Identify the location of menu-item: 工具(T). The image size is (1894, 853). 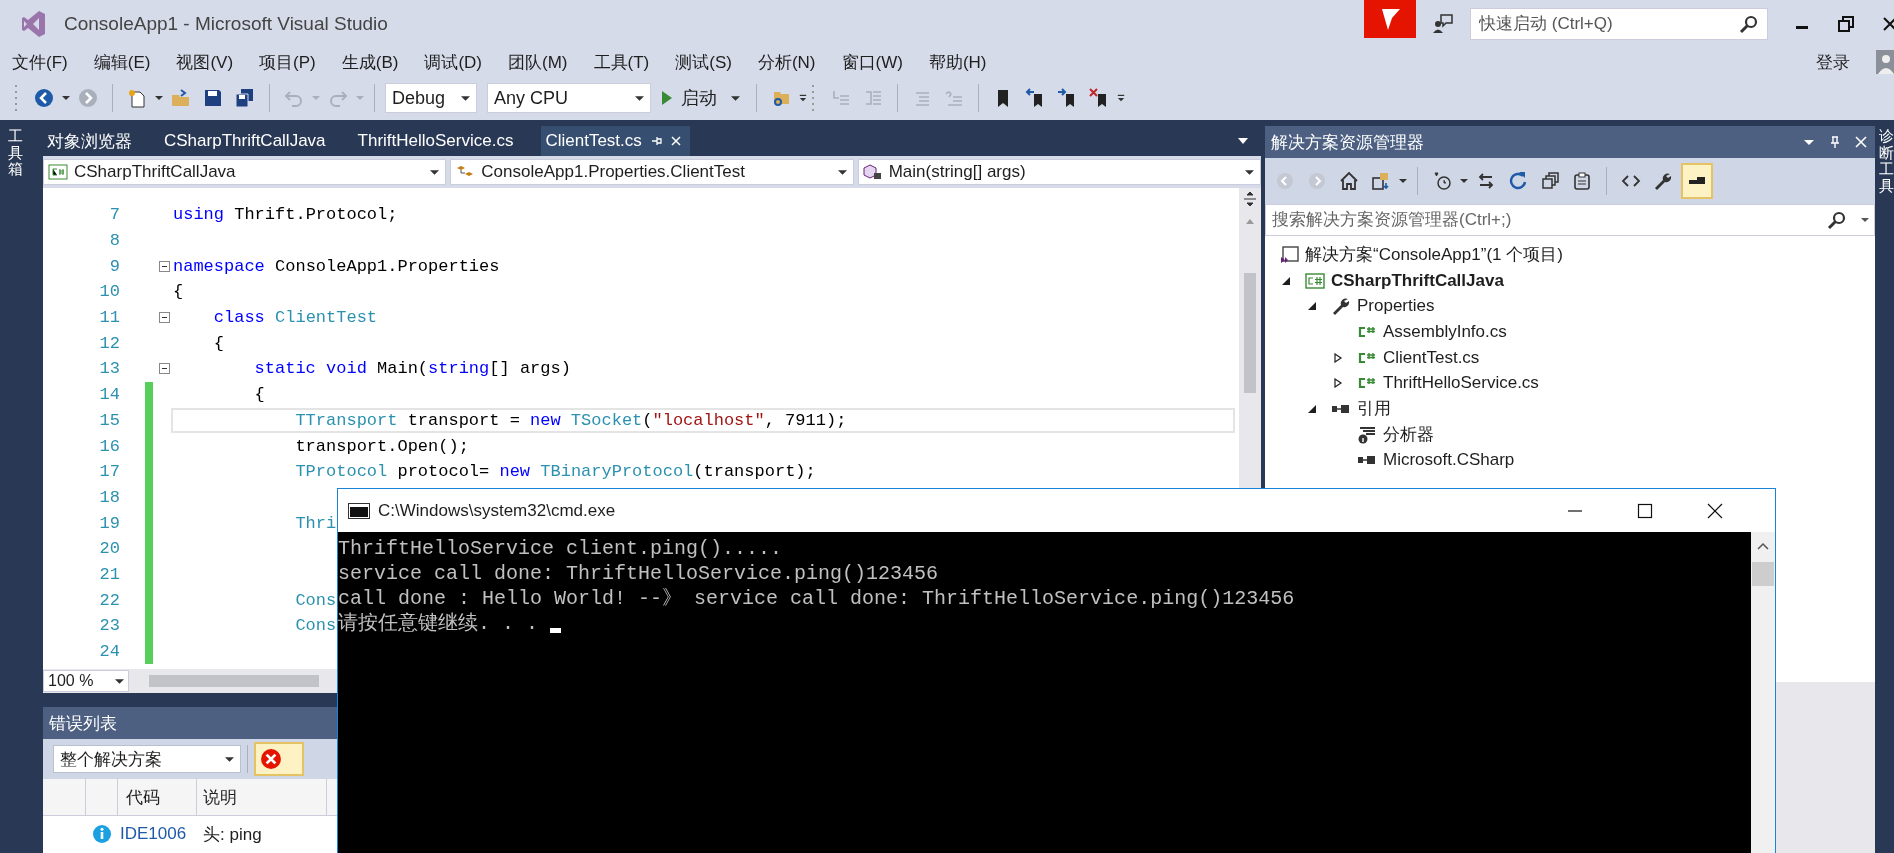
(621, 62).